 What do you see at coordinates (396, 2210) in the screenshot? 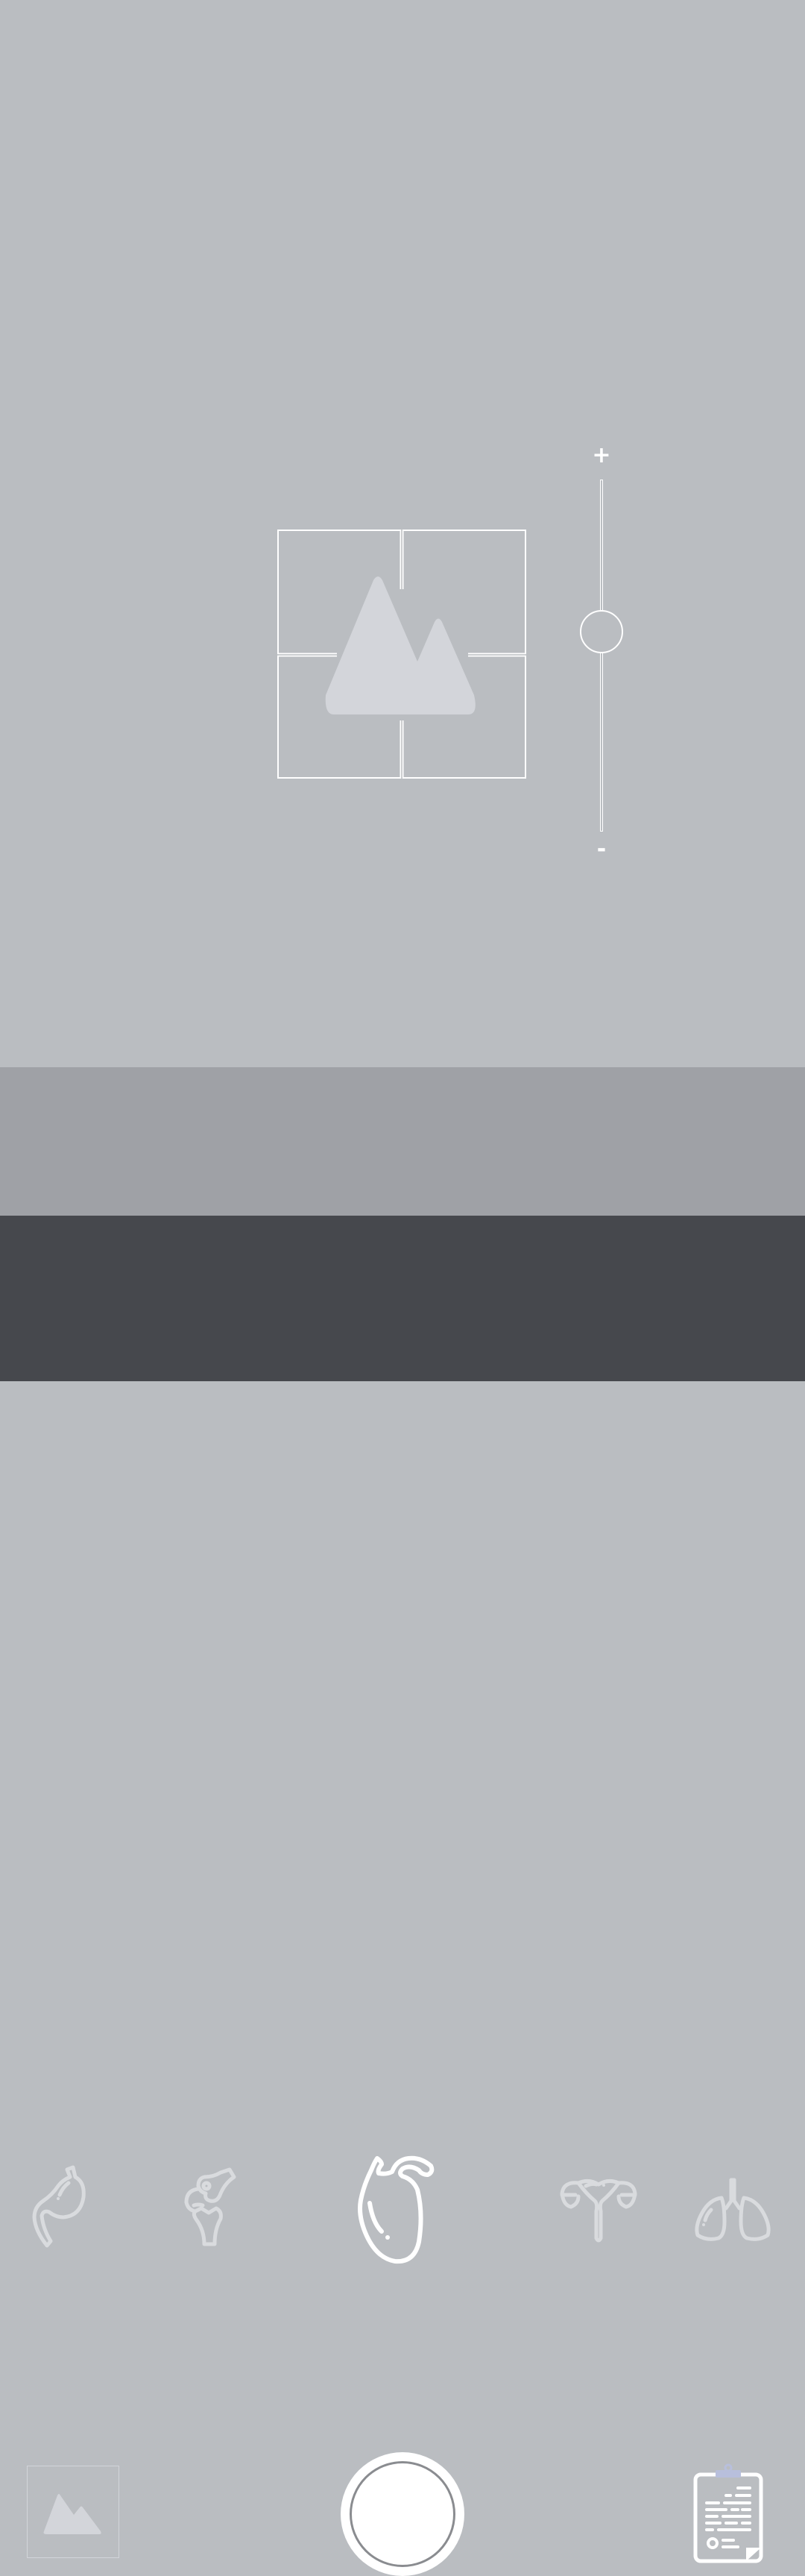
I see `heart-icon` at bounding box center [396, 2210].